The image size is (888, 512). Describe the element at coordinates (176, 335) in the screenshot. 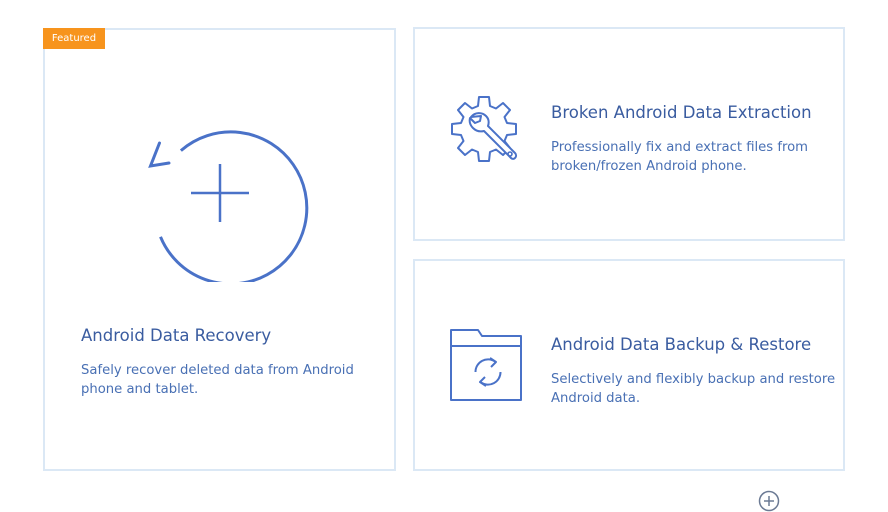

I see `card-title: Android Data Recovery` at that location.